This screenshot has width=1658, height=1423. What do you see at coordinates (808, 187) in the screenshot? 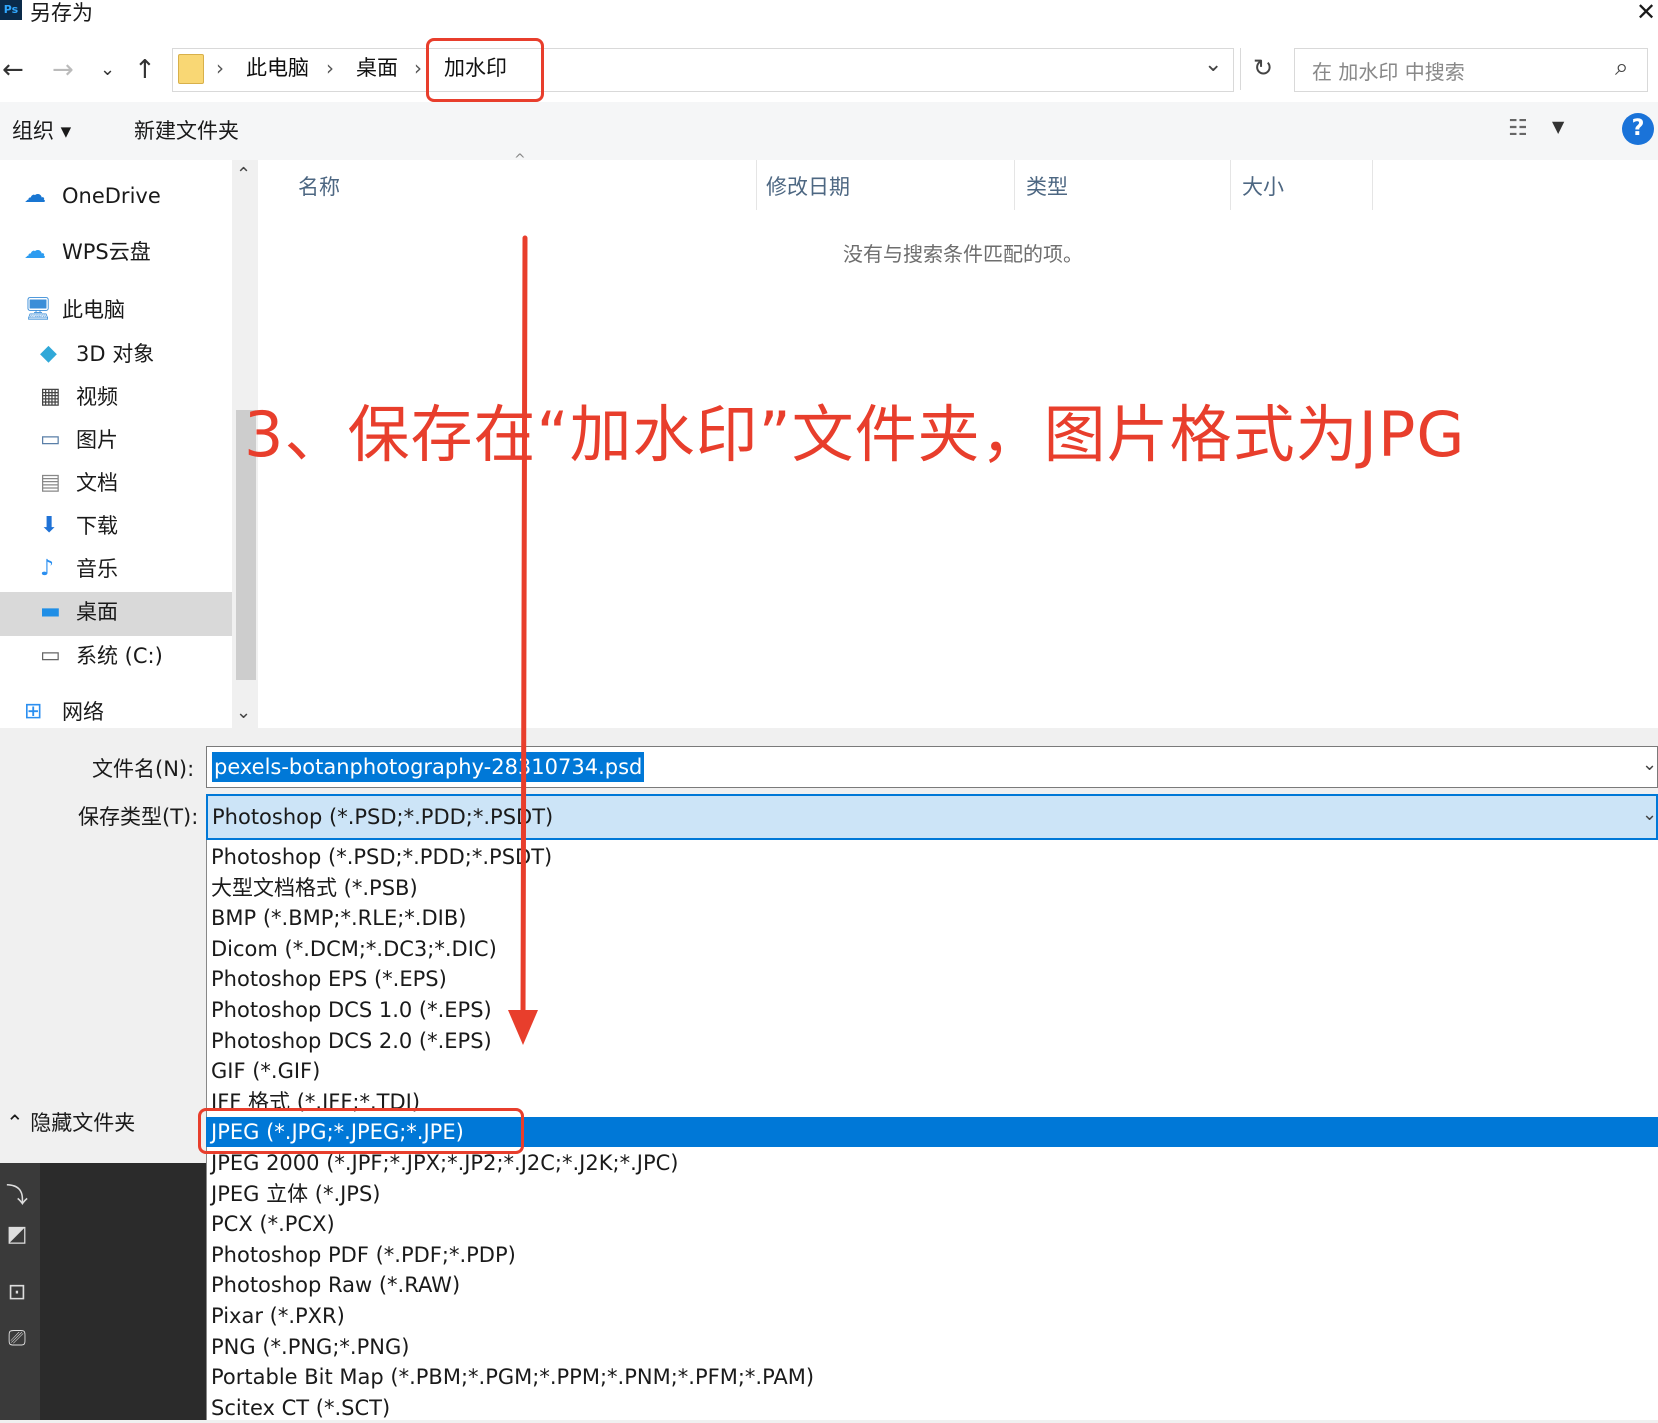
I see `column-header-modified: 修改日期` at bounding box center [808, 187].